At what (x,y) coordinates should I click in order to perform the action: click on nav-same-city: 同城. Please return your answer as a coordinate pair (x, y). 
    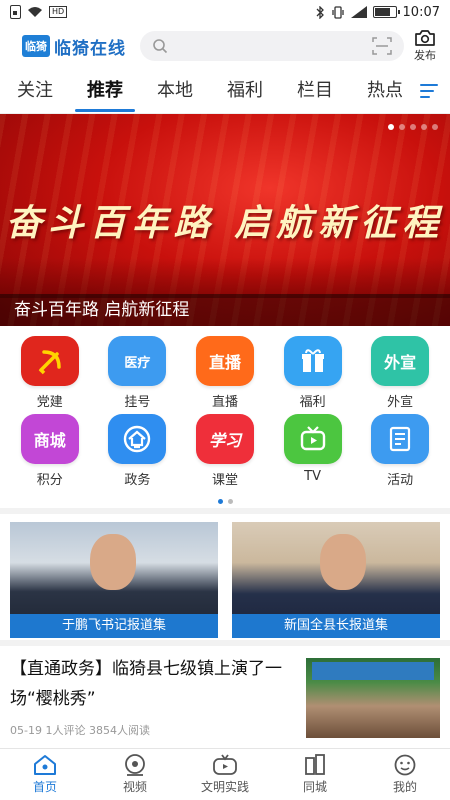
    Looking at the image, I should click on (315, 774).